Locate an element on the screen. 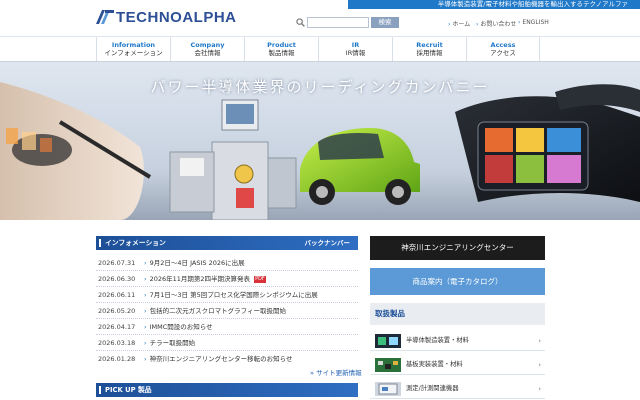  info-heading: インフォメーション バックナンバー is located at coordinates (227, 243).